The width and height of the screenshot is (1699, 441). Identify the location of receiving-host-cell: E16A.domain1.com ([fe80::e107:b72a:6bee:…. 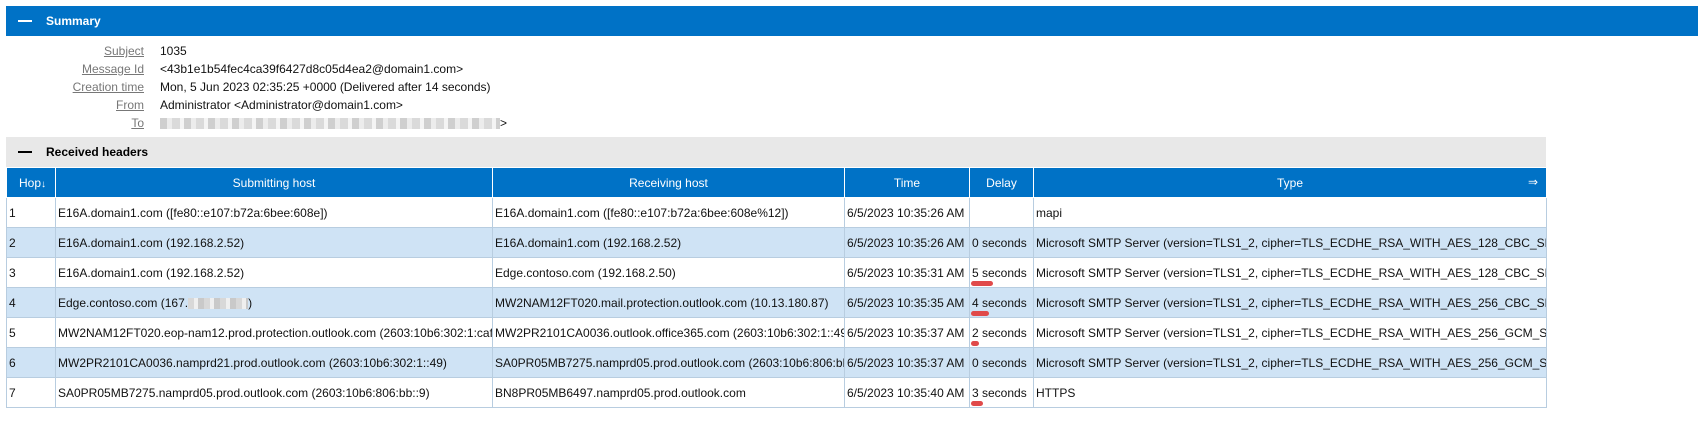
(668, 212).